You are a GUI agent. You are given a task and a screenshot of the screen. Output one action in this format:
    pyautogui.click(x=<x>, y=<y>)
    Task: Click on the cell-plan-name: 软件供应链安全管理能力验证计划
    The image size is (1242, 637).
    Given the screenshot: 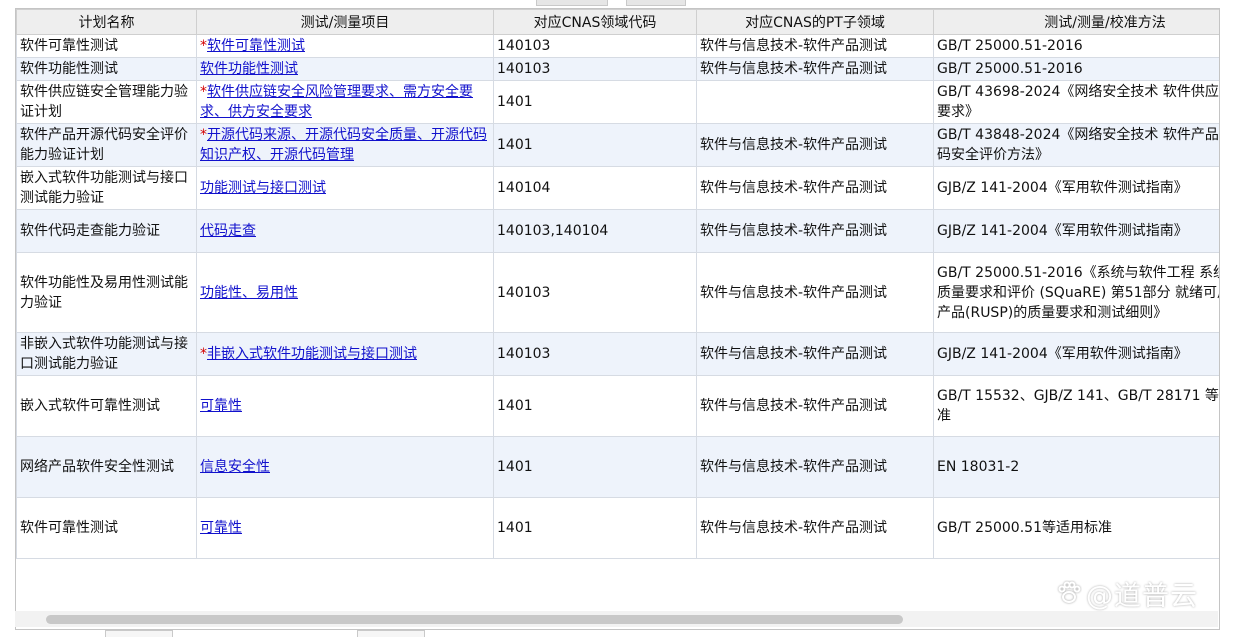 What is the action you would take?
    pyautogui.click(x=106, y=102)
    